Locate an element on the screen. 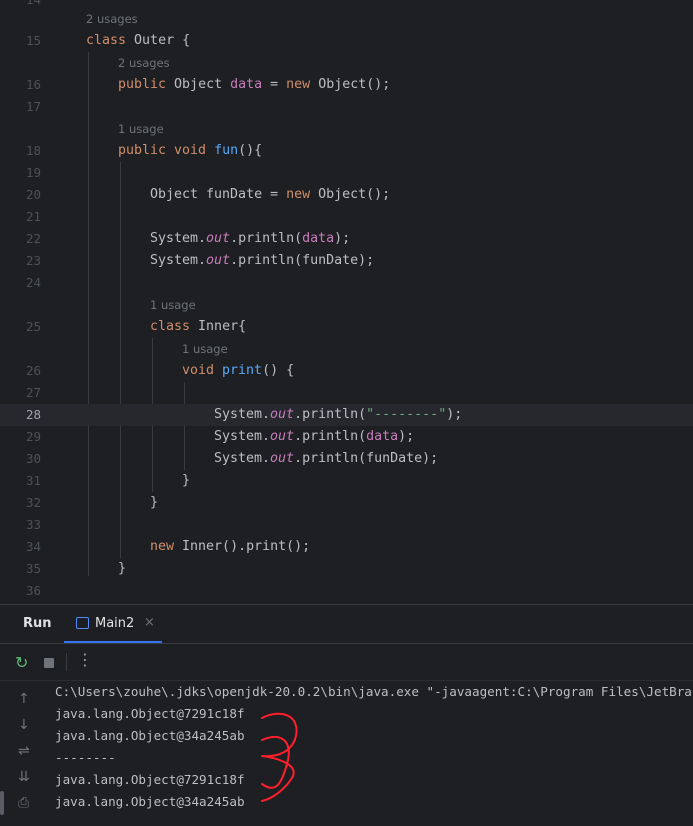  line-number: 33 is located at coordinates (33, 524).